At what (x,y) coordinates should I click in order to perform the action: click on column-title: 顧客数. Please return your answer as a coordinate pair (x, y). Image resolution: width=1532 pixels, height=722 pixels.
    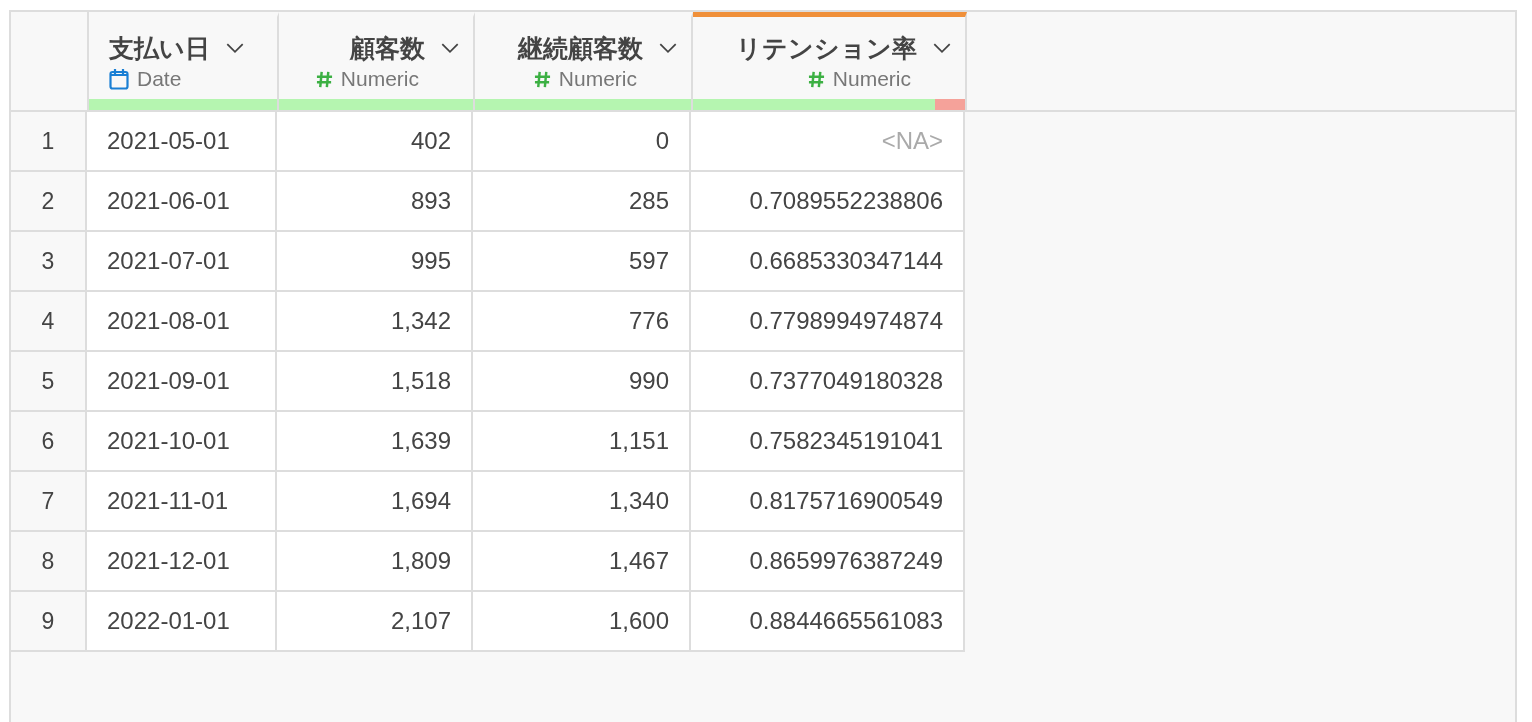
    Looking at the image, I should click on (387, 48).